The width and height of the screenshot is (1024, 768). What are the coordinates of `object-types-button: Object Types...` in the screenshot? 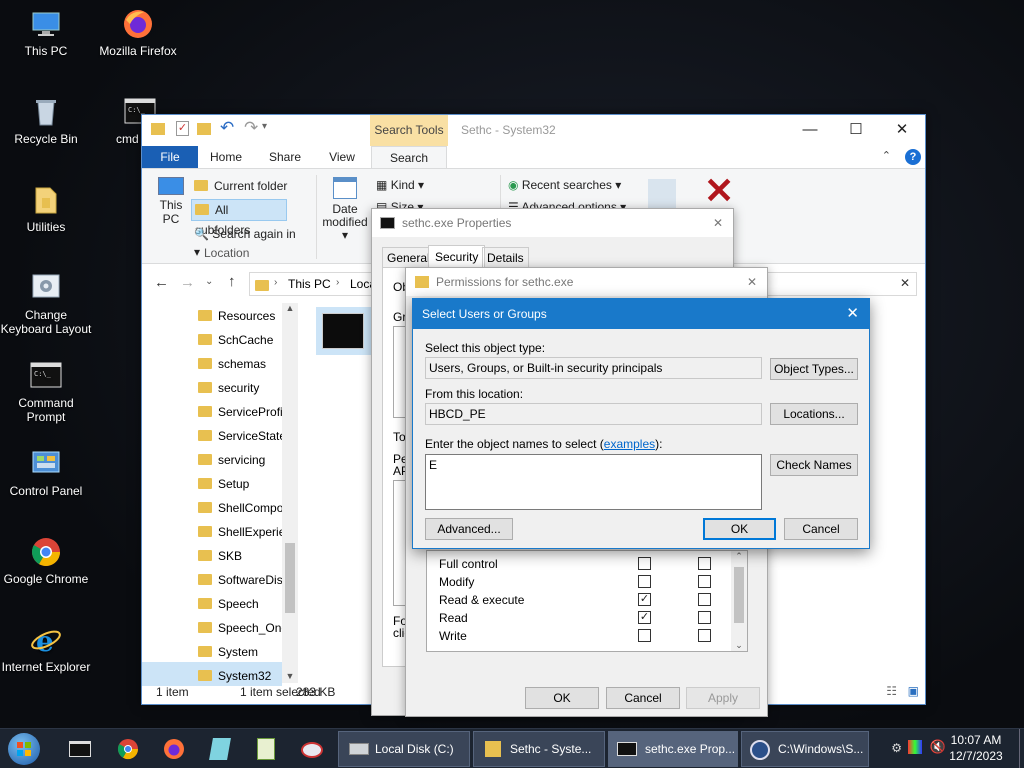 It's located at (814, 369).